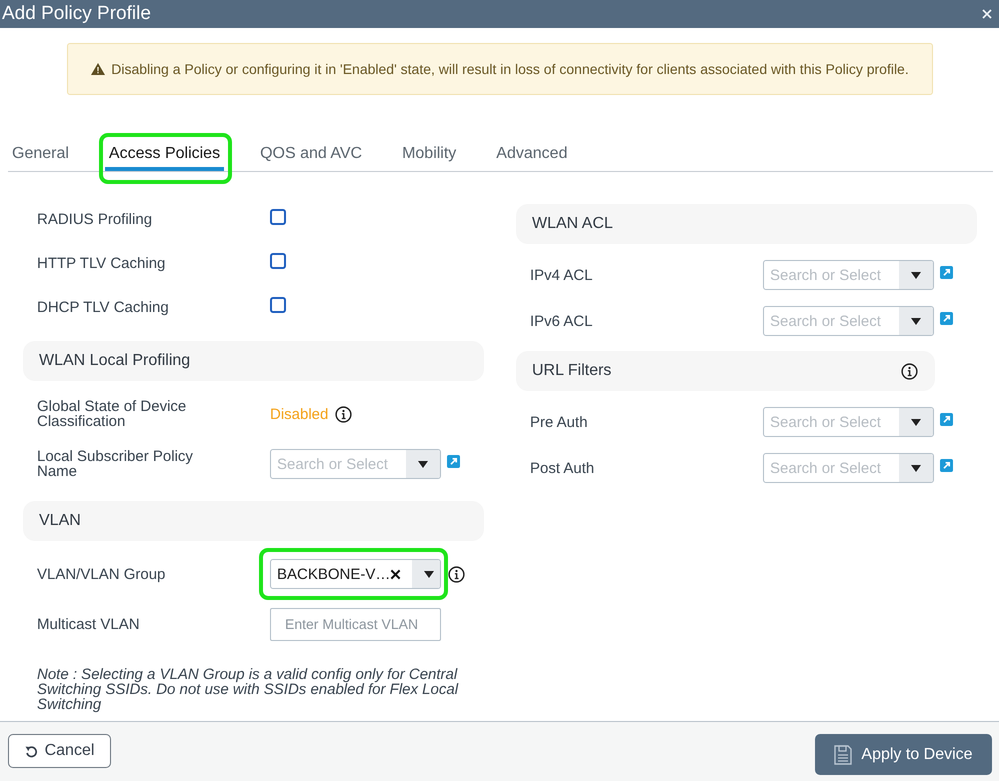  What do you see at coordinates (532, 155) in the screenshot?
I see `tab: Advanced` at bounding box center [532, 155].